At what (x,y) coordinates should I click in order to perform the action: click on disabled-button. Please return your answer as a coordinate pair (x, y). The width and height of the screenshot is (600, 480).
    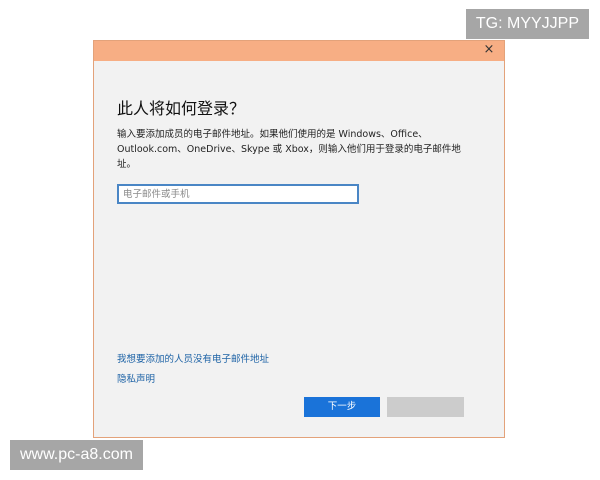
    Looking at the image, I should click on (425, 407).